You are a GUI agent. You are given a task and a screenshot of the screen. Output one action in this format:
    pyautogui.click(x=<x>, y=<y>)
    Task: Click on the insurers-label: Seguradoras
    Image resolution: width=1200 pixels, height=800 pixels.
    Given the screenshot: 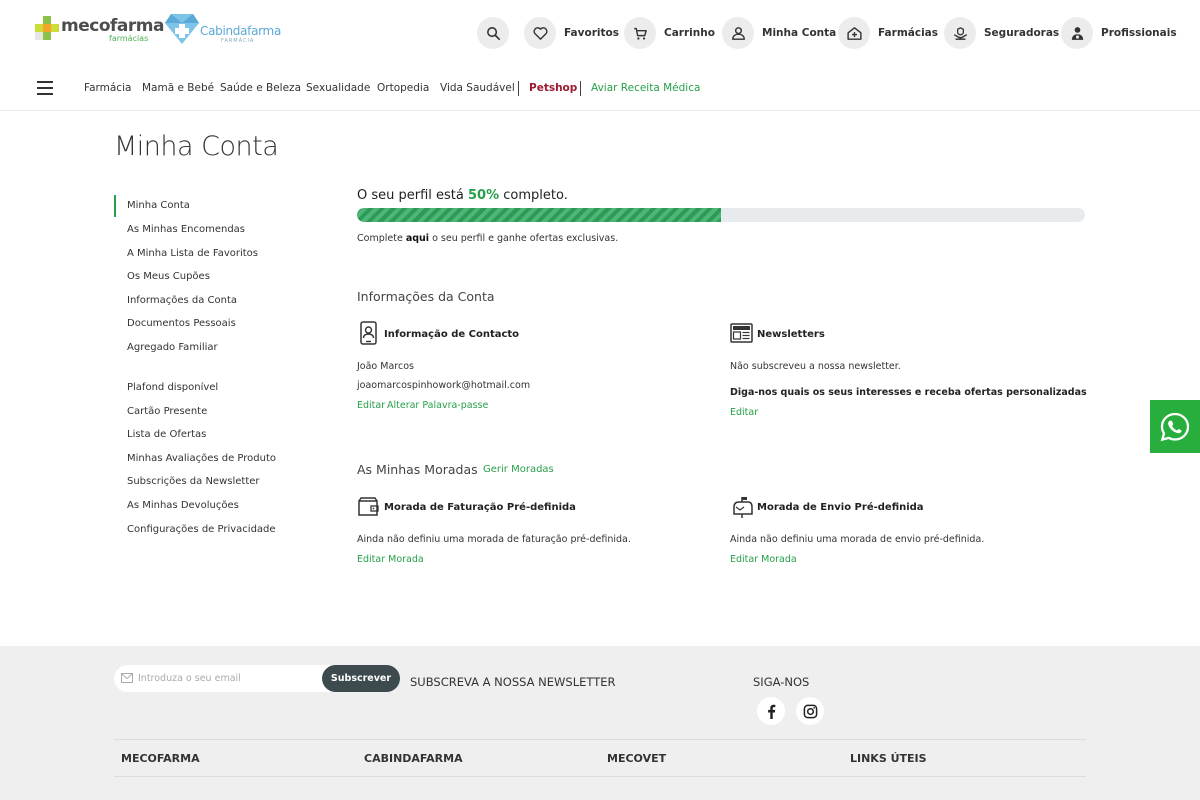 What is the action you would take?
    pyautogui.click(x=1022, y=33)
    